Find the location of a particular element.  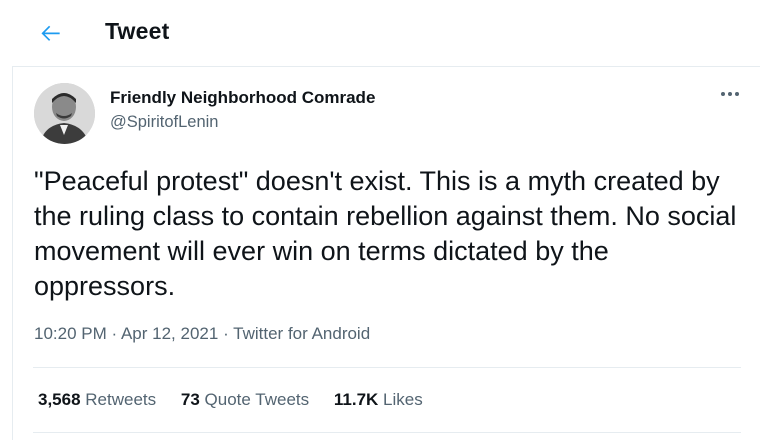

quote-tweets-count: 73 is located at coordinates (190, 399).